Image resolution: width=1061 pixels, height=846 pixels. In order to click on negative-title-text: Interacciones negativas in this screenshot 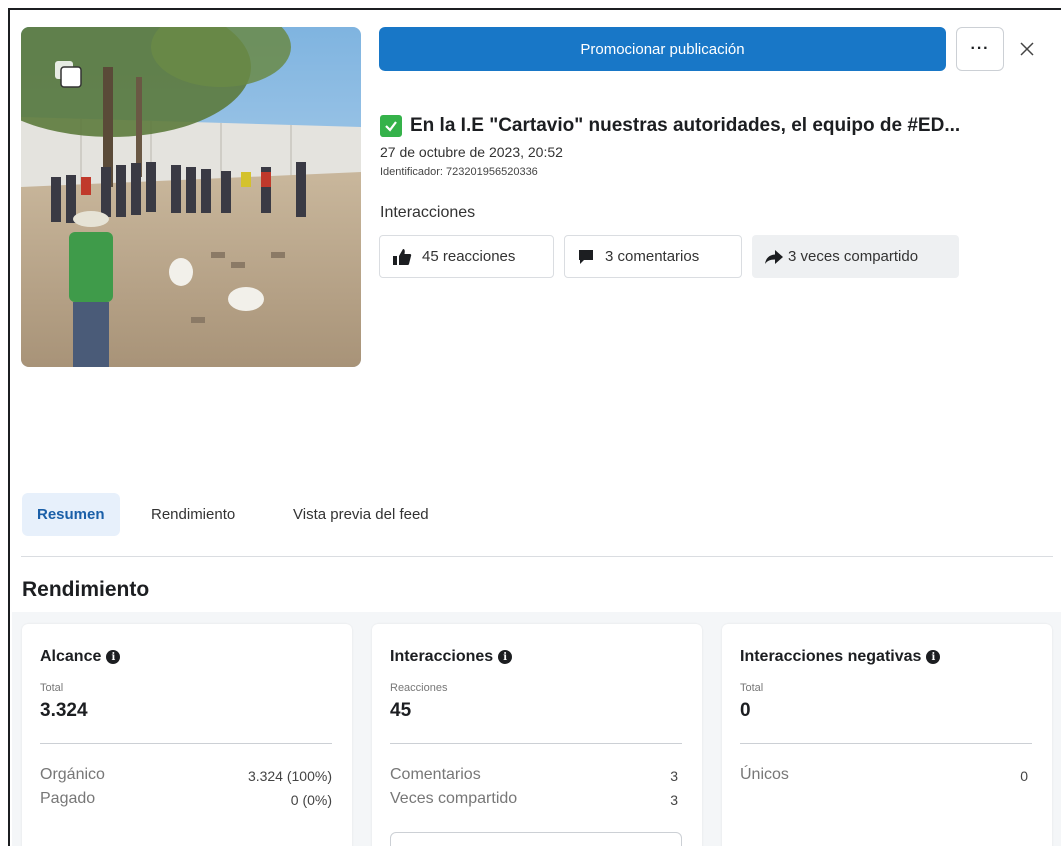, I will do `click(831, 656)`.